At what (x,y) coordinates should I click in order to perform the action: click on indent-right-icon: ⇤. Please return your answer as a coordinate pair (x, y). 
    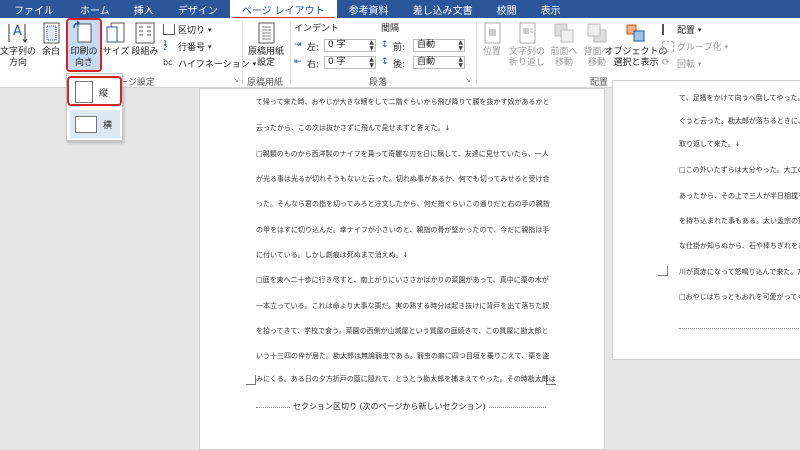
    Looking at the image, I should click on (298, 62).